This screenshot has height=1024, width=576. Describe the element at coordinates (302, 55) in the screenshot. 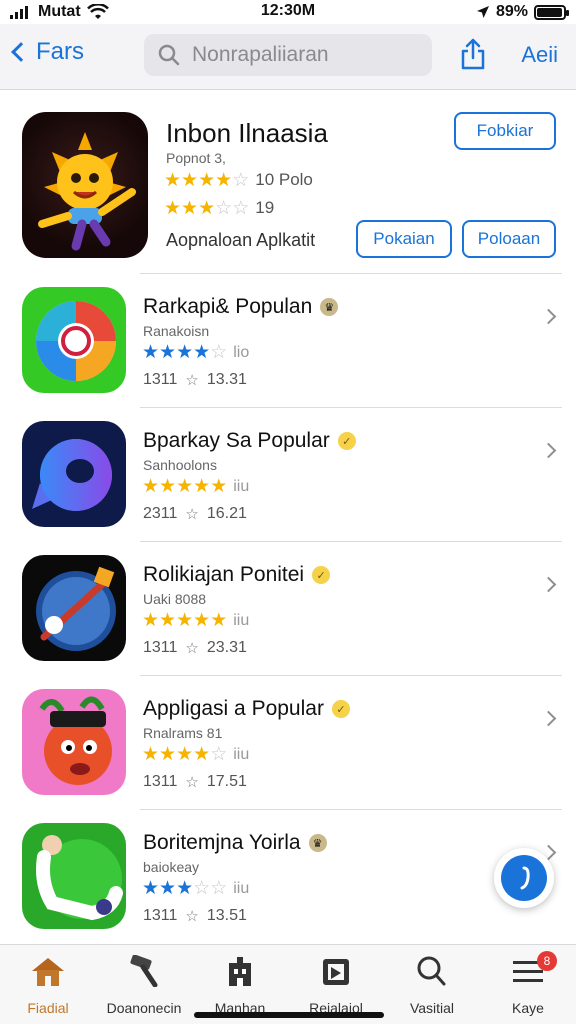

I see `search-input` at that location.